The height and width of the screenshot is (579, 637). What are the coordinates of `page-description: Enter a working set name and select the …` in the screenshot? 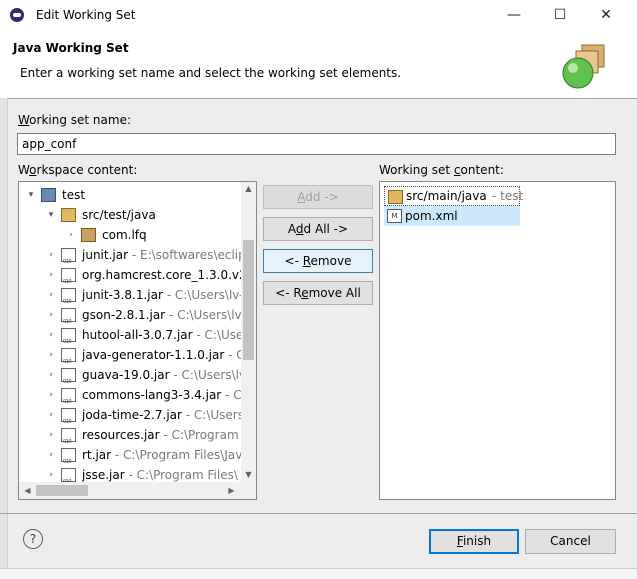 It's located at (211, 73).